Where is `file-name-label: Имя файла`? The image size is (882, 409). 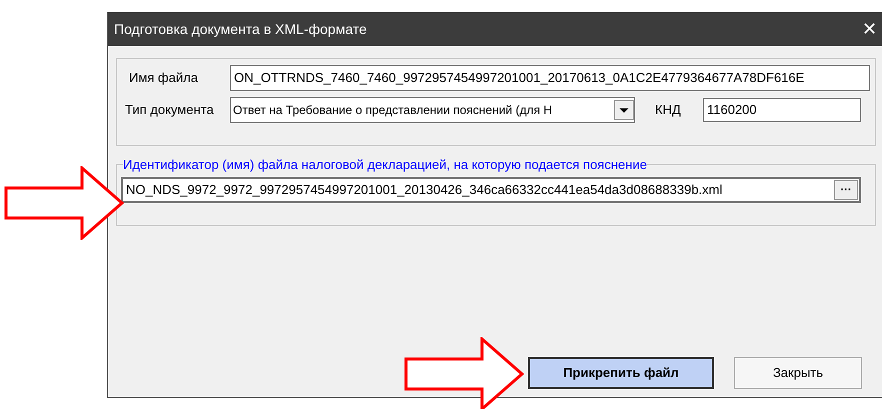
file-name-label: Имя файла is located at coordinates (163, 78).